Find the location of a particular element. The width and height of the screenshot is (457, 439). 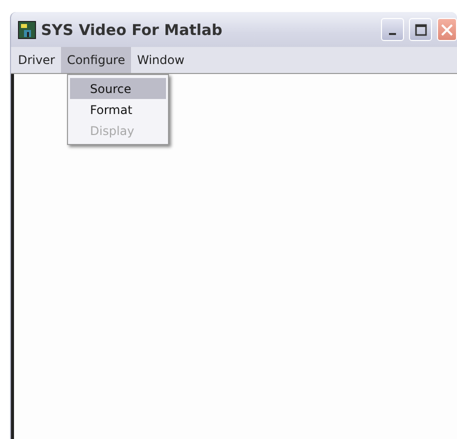

menu-option: Source is located at coordinates (118, 88).